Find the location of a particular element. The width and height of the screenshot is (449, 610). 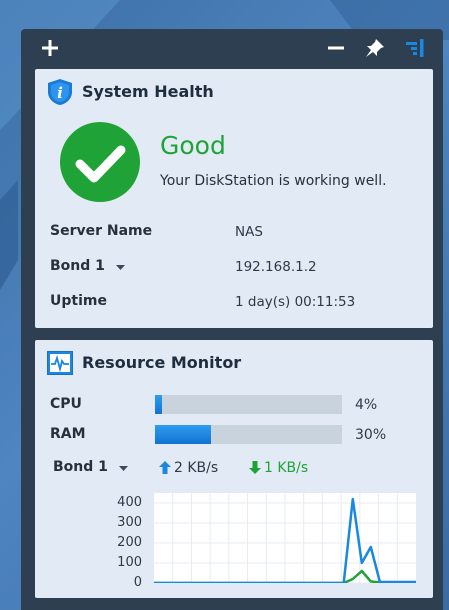

chart-y-tick-label: 300 is located at coordinates (129, 522).